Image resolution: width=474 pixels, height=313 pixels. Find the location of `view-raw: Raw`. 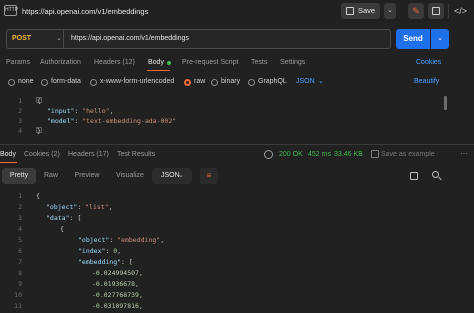

view-raw: Raw is located at coordinates (51, 176).